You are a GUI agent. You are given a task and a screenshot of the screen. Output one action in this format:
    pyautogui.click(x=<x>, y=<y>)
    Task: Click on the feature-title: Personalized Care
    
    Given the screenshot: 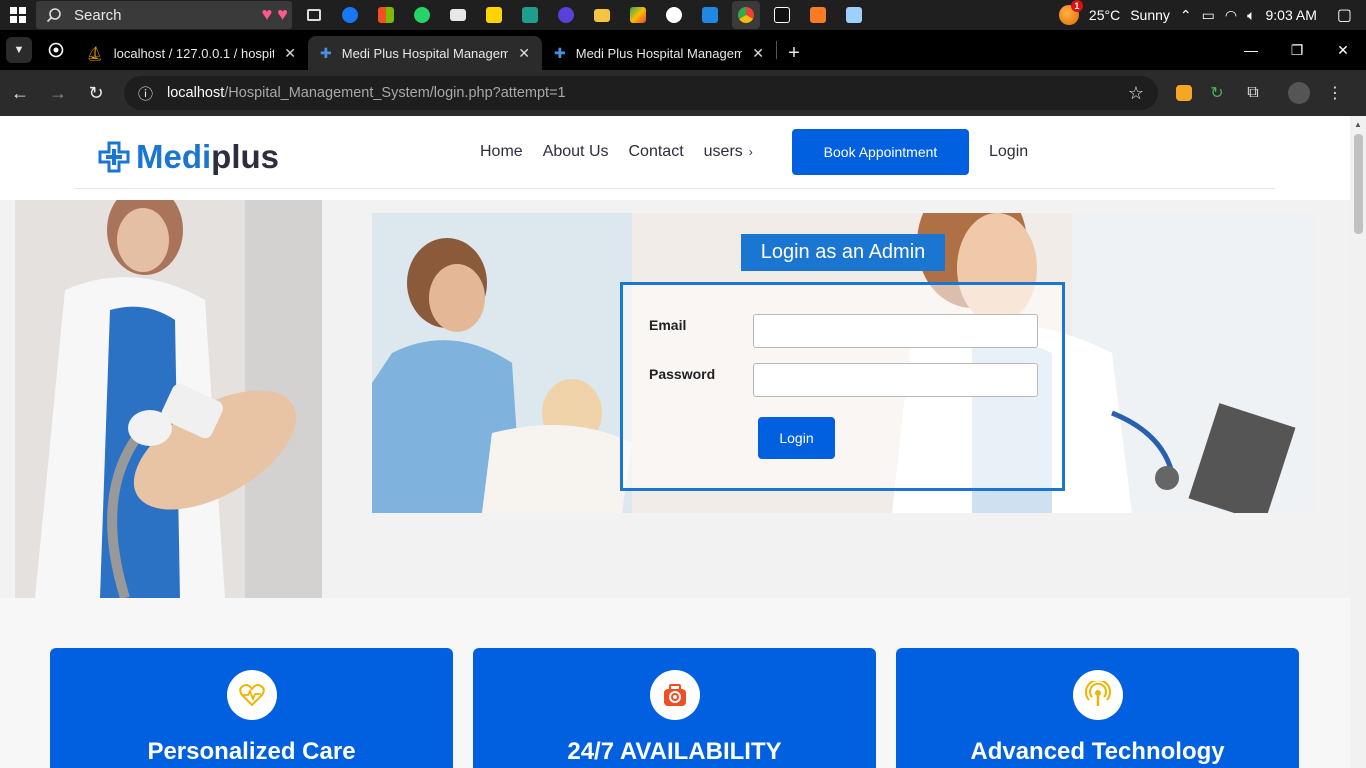 What is the action you would take?
    pyautogui.click(x=251, y=751)
    